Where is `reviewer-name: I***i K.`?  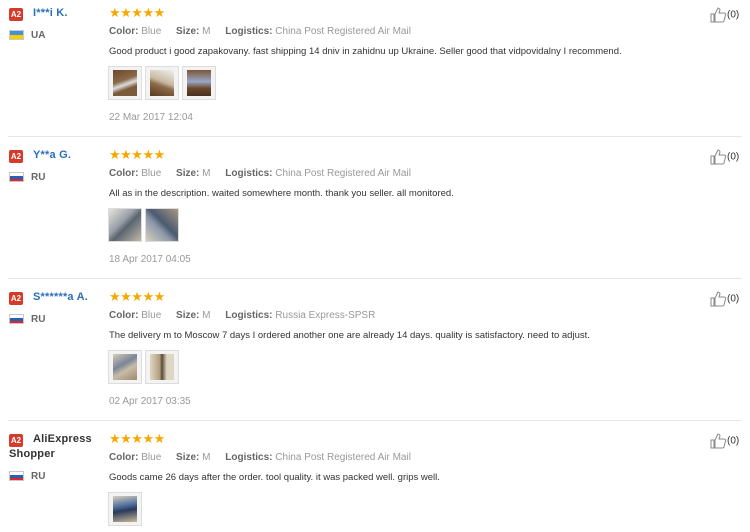
reviewer-name: I***i K. is located at coordinates (50, 13).